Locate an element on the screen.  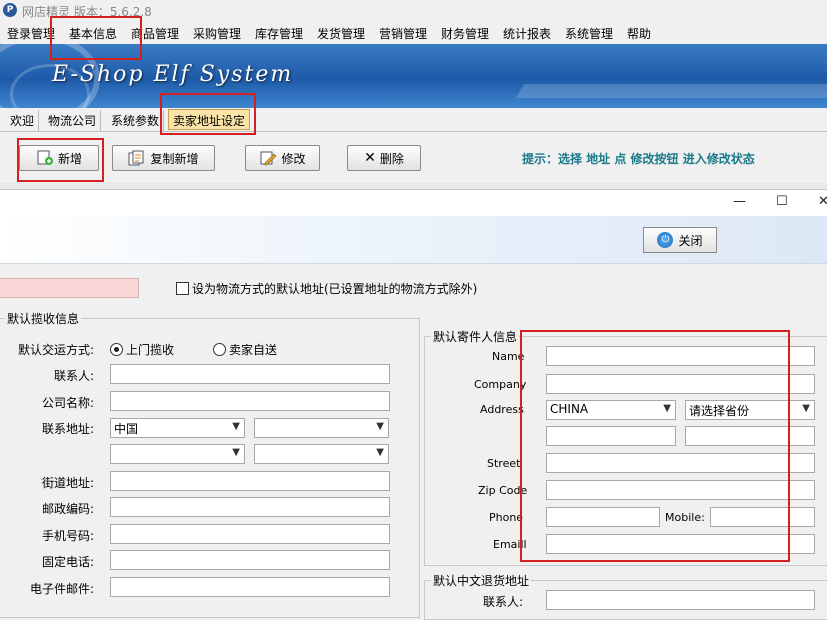
copy-doc-icon is located at coordinates (136, 158).